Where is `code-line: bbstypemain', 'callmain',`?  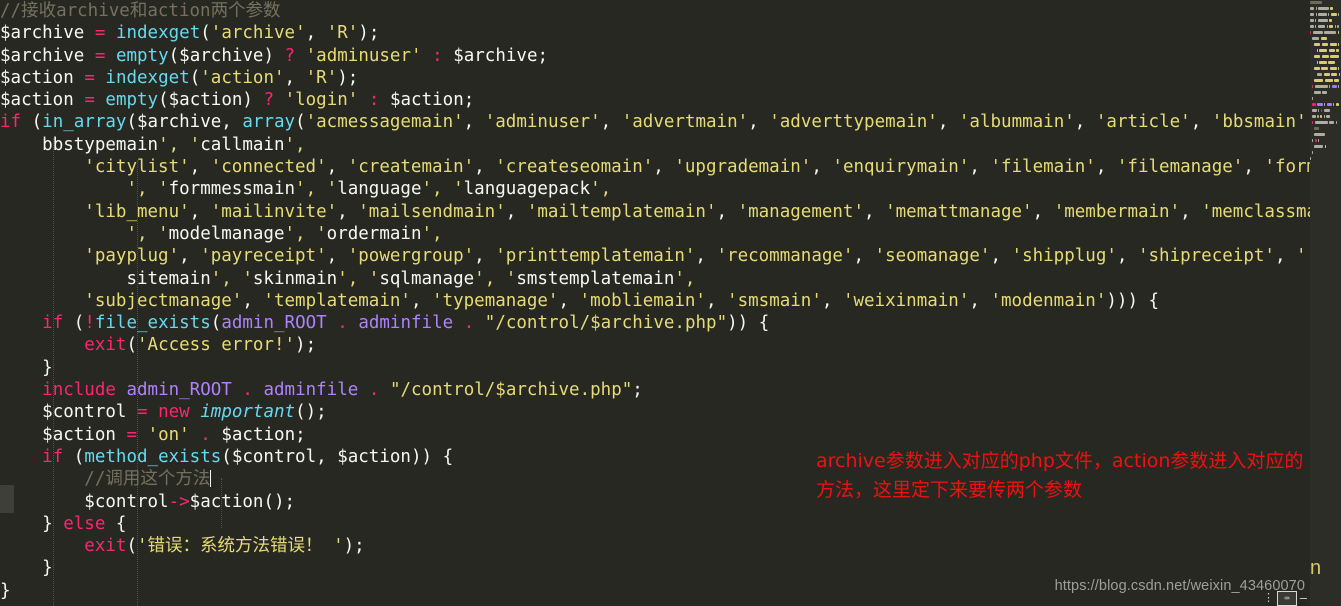 code-line: bbstypemain', 'callmain', is located at coordinates (174, 144).